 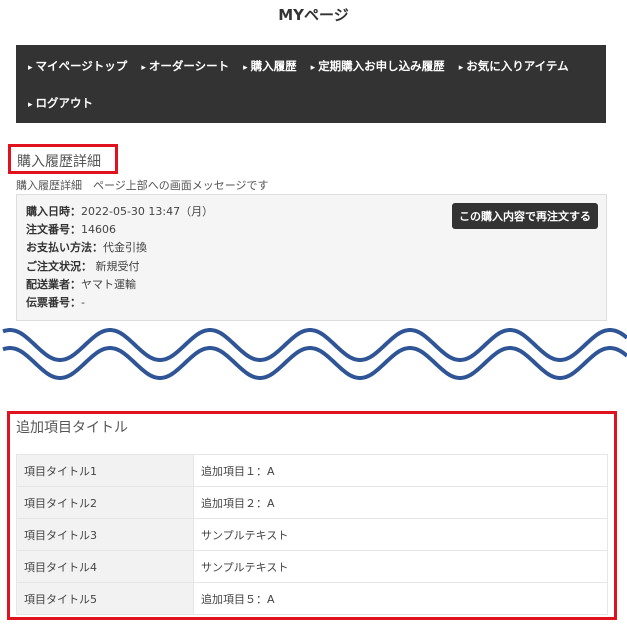 What do you see at coordinates (313, 15) in the screenshot?
I see `page-title: MYページ` at bounding box center [313, 15].